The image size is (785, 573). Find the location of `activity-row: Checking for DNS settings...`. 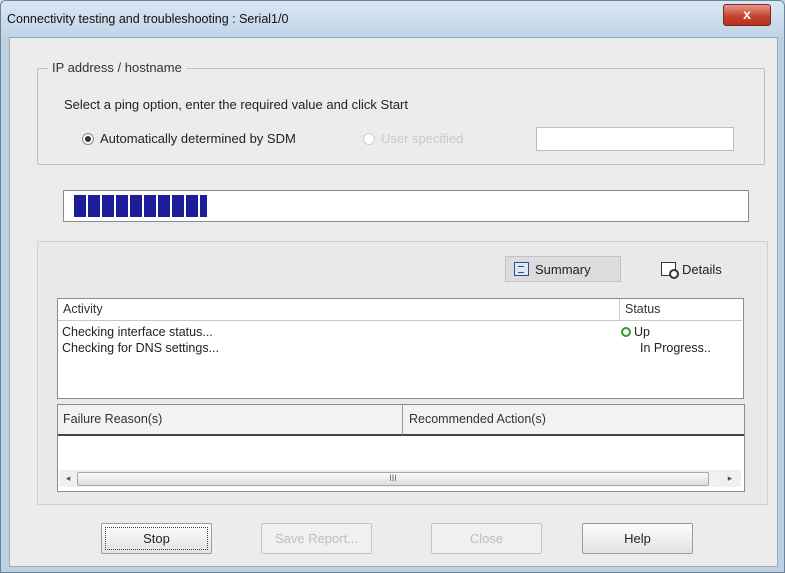

activity-row: Checking for DNS settings... is located at coordinates (141, 348).